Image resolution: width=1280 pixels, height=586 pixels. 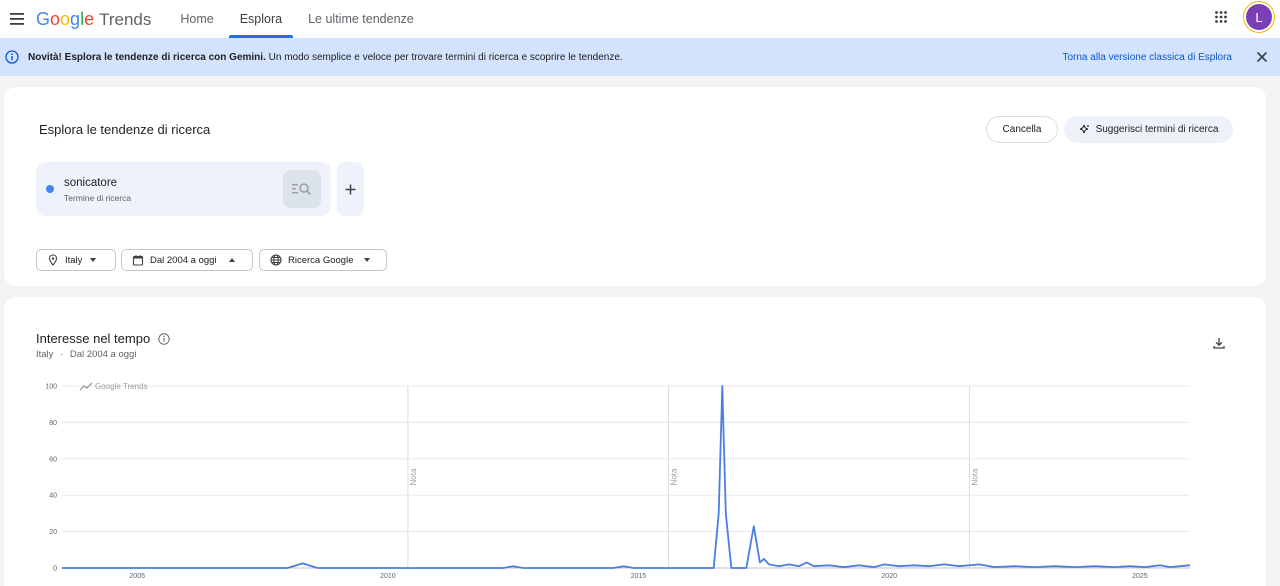 What do you see at coordinates (53, 496) in the screenshot?
I see `y-tick-label: 40` at bounding box center [53, 496].